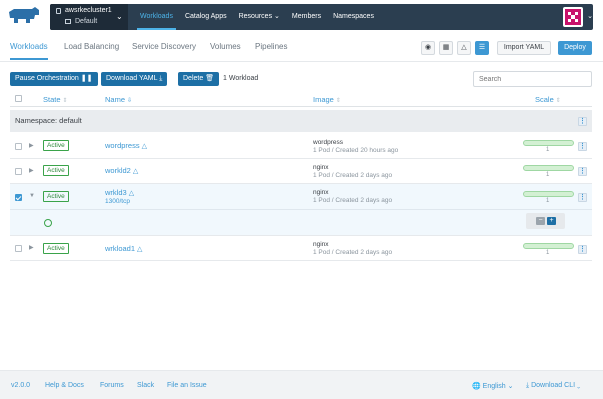 This screenshot has width=603, height=399. Describe the element at coordinates (55, 99) in the screenshot. I see `column-state: State ⇕` at that location.